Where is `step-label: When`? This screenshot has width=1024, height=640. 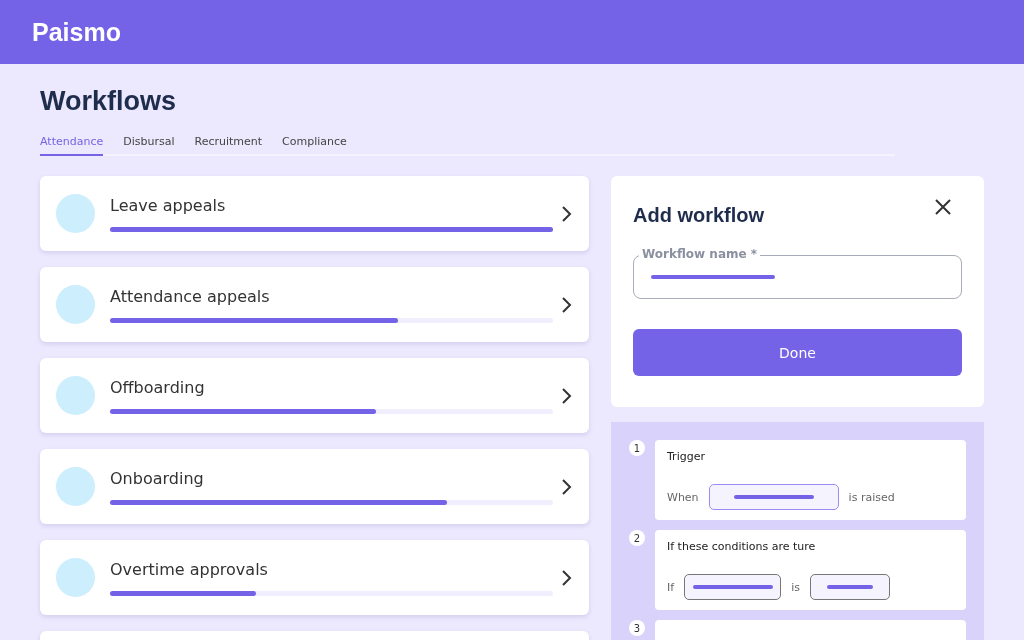
step-label: When is located at coordinates (683, 497).